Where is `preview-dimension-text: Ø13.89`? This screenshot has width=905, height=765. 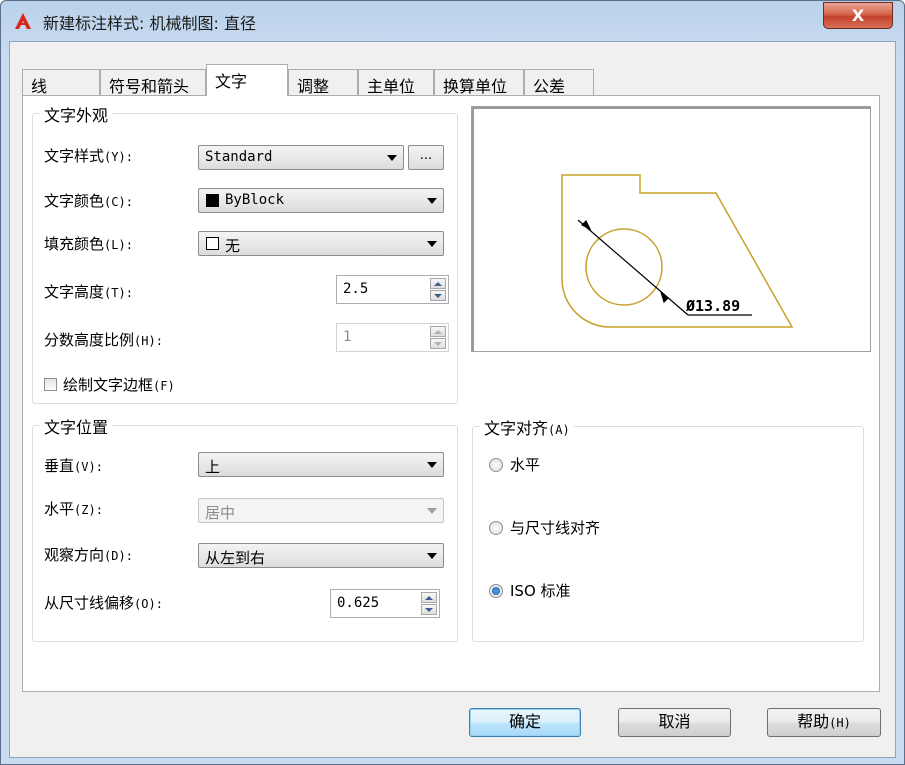 preview-dimension-text: Ø13.89 is located at coordinates (712, 306).